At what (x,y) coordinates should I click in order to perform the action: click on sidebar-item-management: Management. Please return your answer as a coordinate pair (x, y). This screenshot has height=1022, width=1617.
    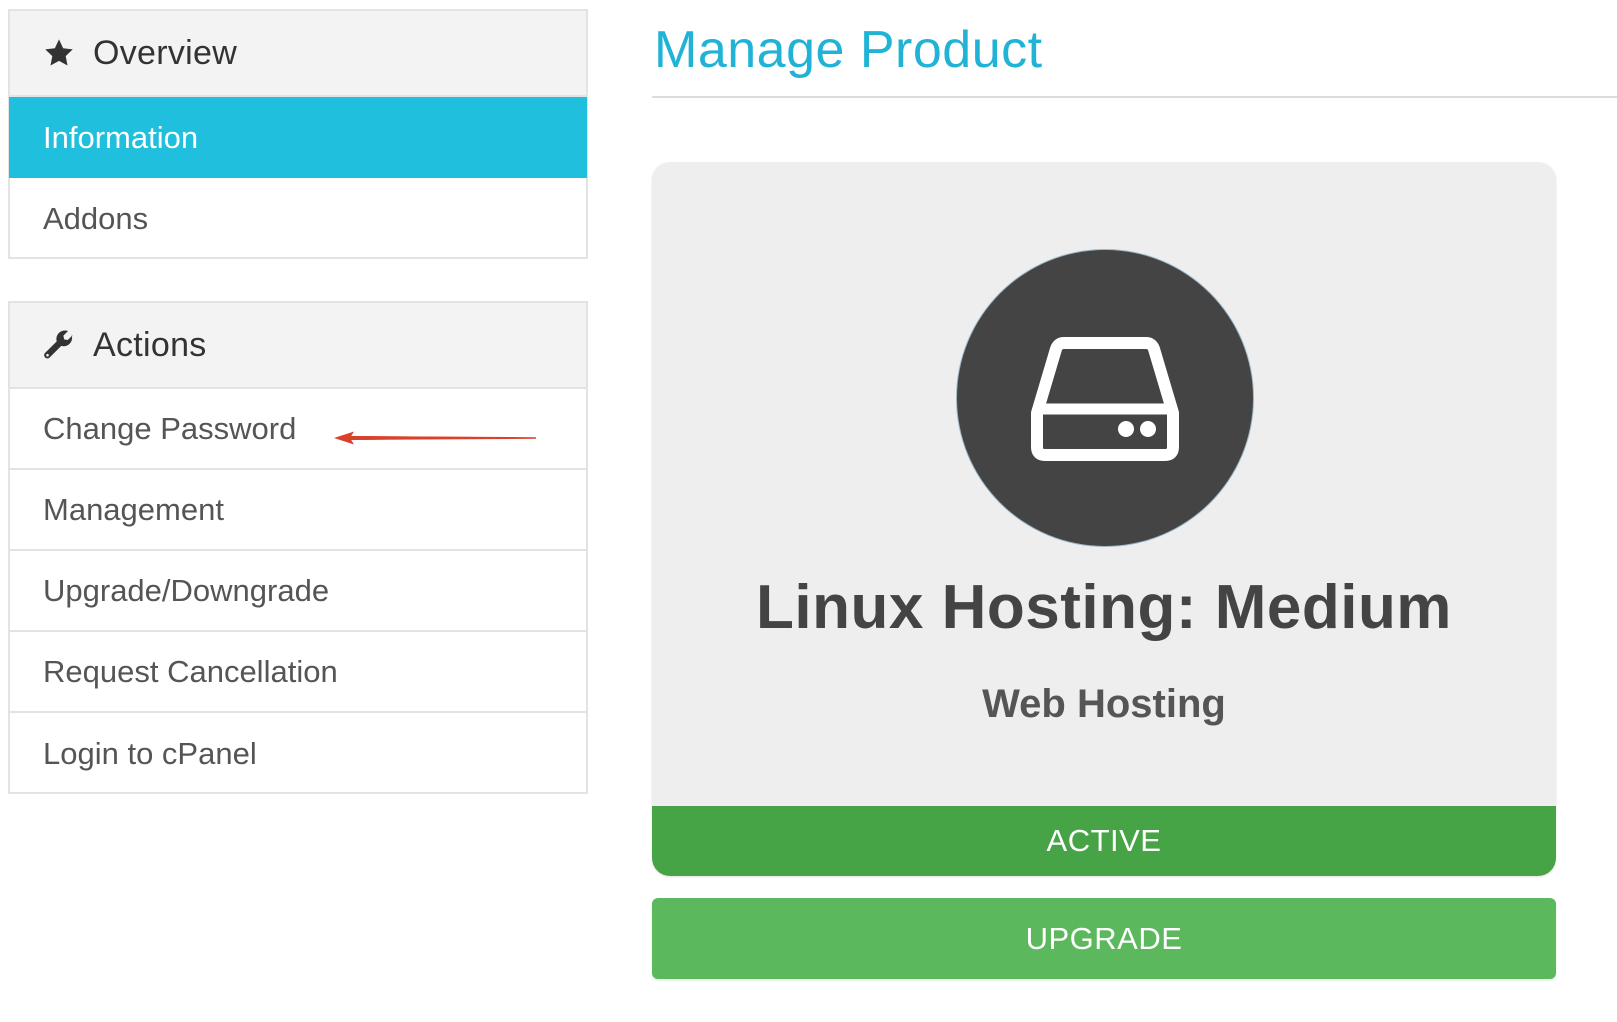
    Looking at the image, I should click on (298, 510).